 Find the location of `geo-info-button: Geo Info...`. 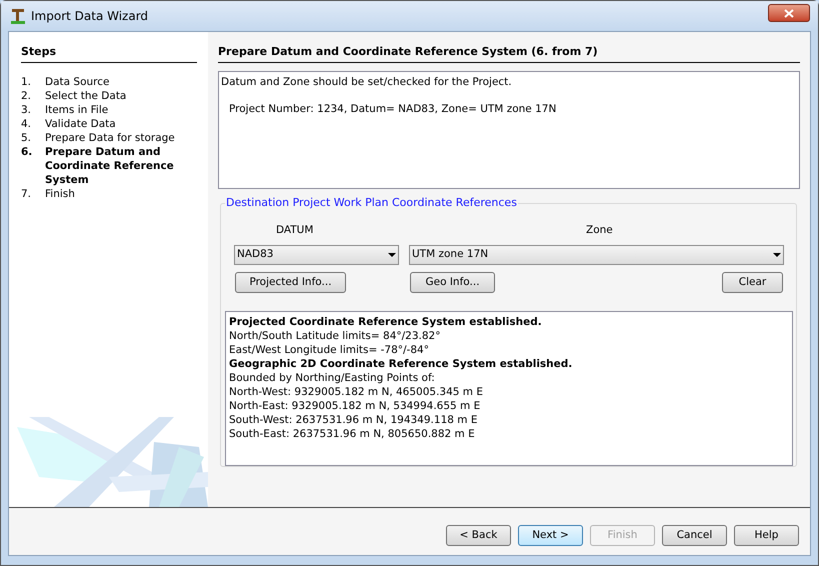

geo-info-button: Geo Info... is located at coordinates (452, 283).